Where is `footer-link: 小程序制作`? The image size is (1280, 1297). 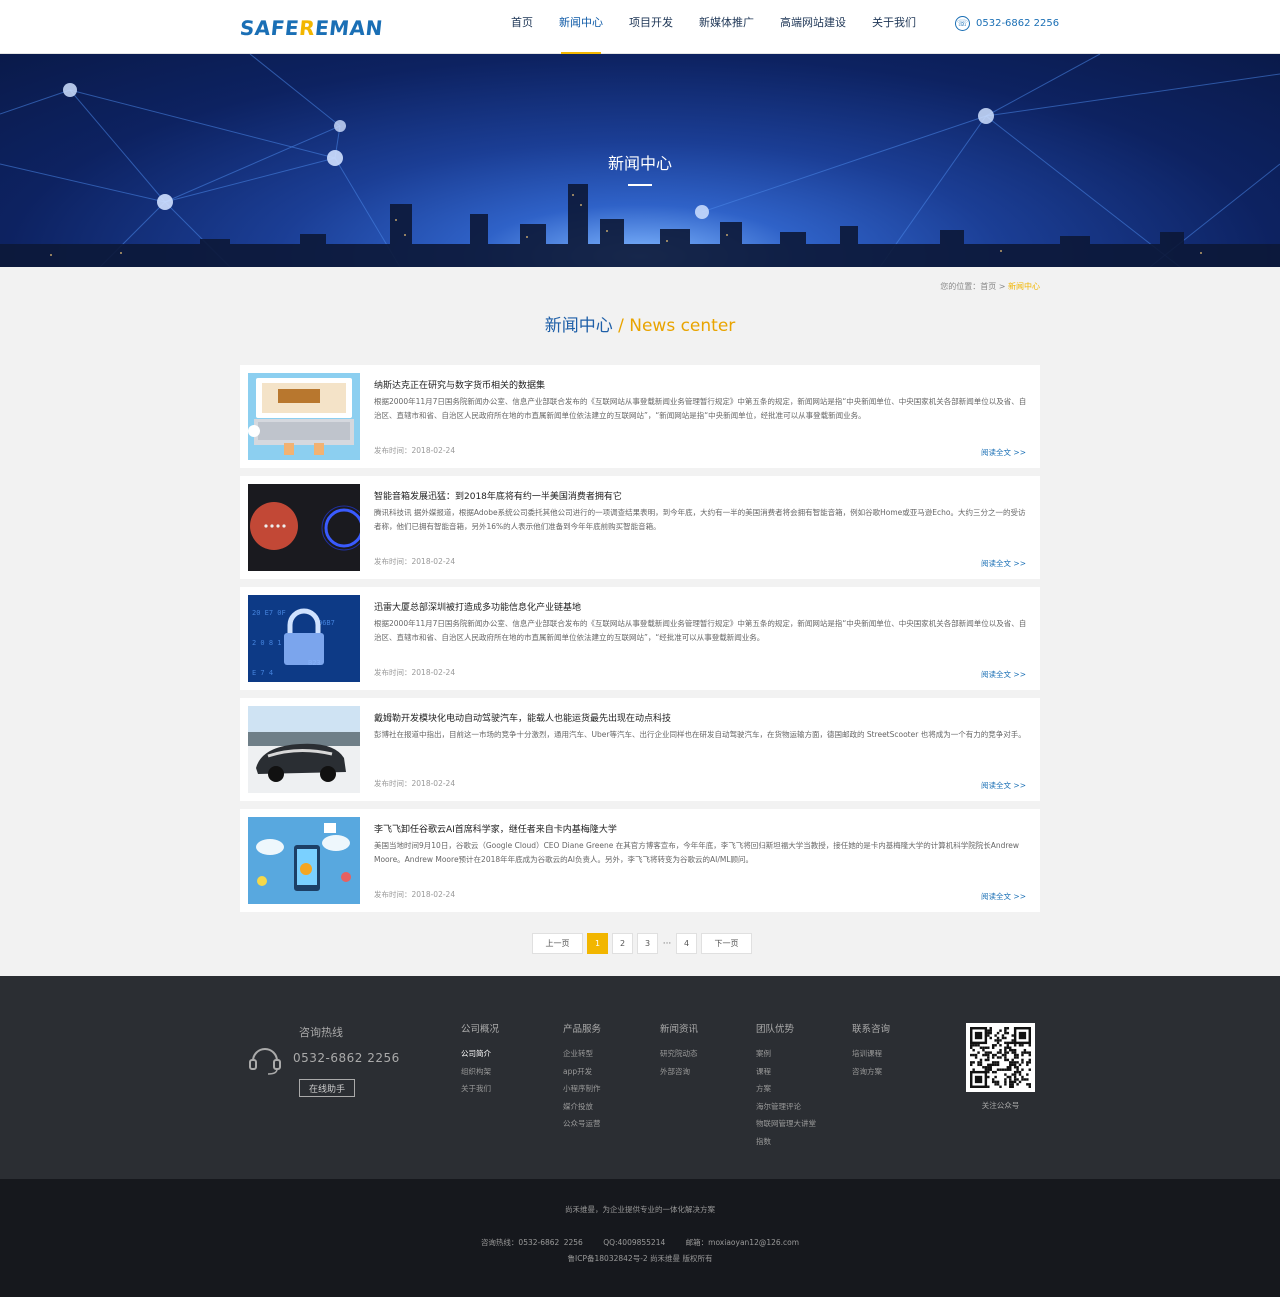
footer-link: 小程序制作 is located at coordinates (582, 1089).